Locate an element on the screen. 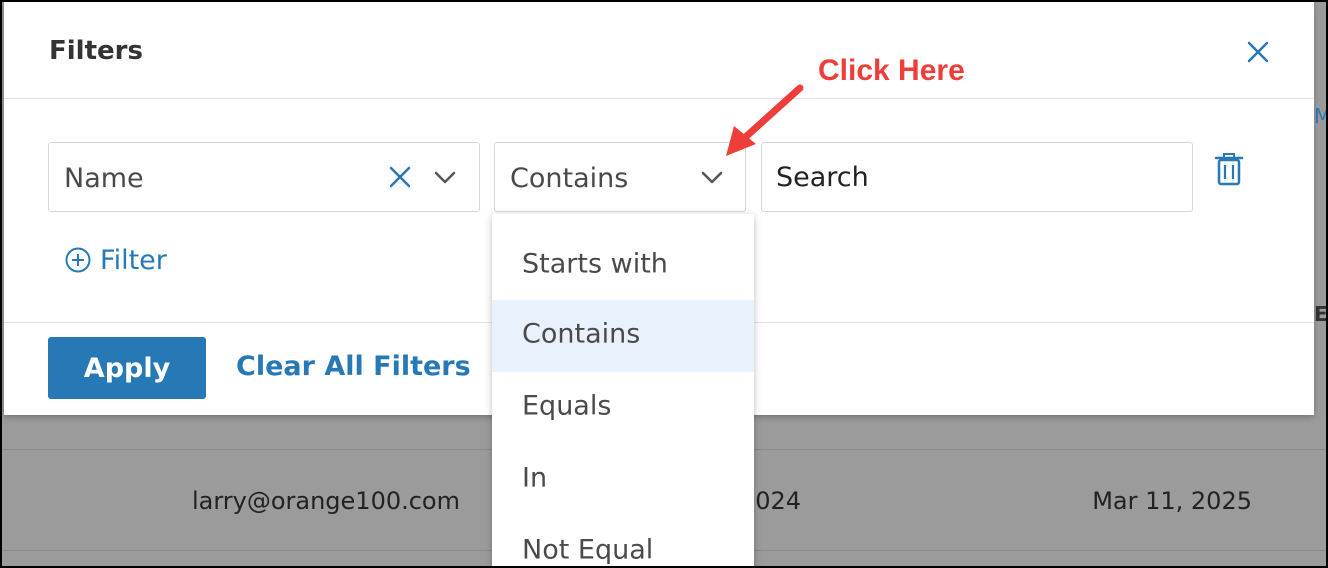  dropdown-option-equals: Equals is located at coordinates (623, 408).